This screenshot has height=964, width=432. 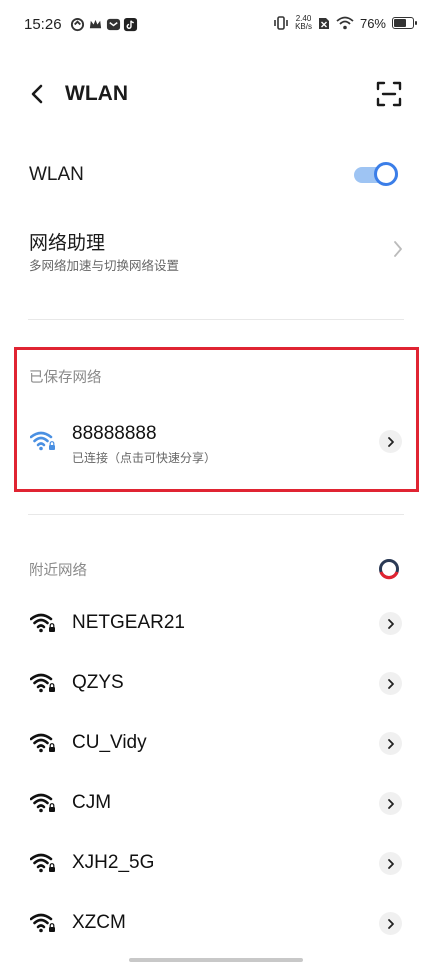 I want to click on nearby-network-item: NETGEAR21, so click(x=216, y=623).